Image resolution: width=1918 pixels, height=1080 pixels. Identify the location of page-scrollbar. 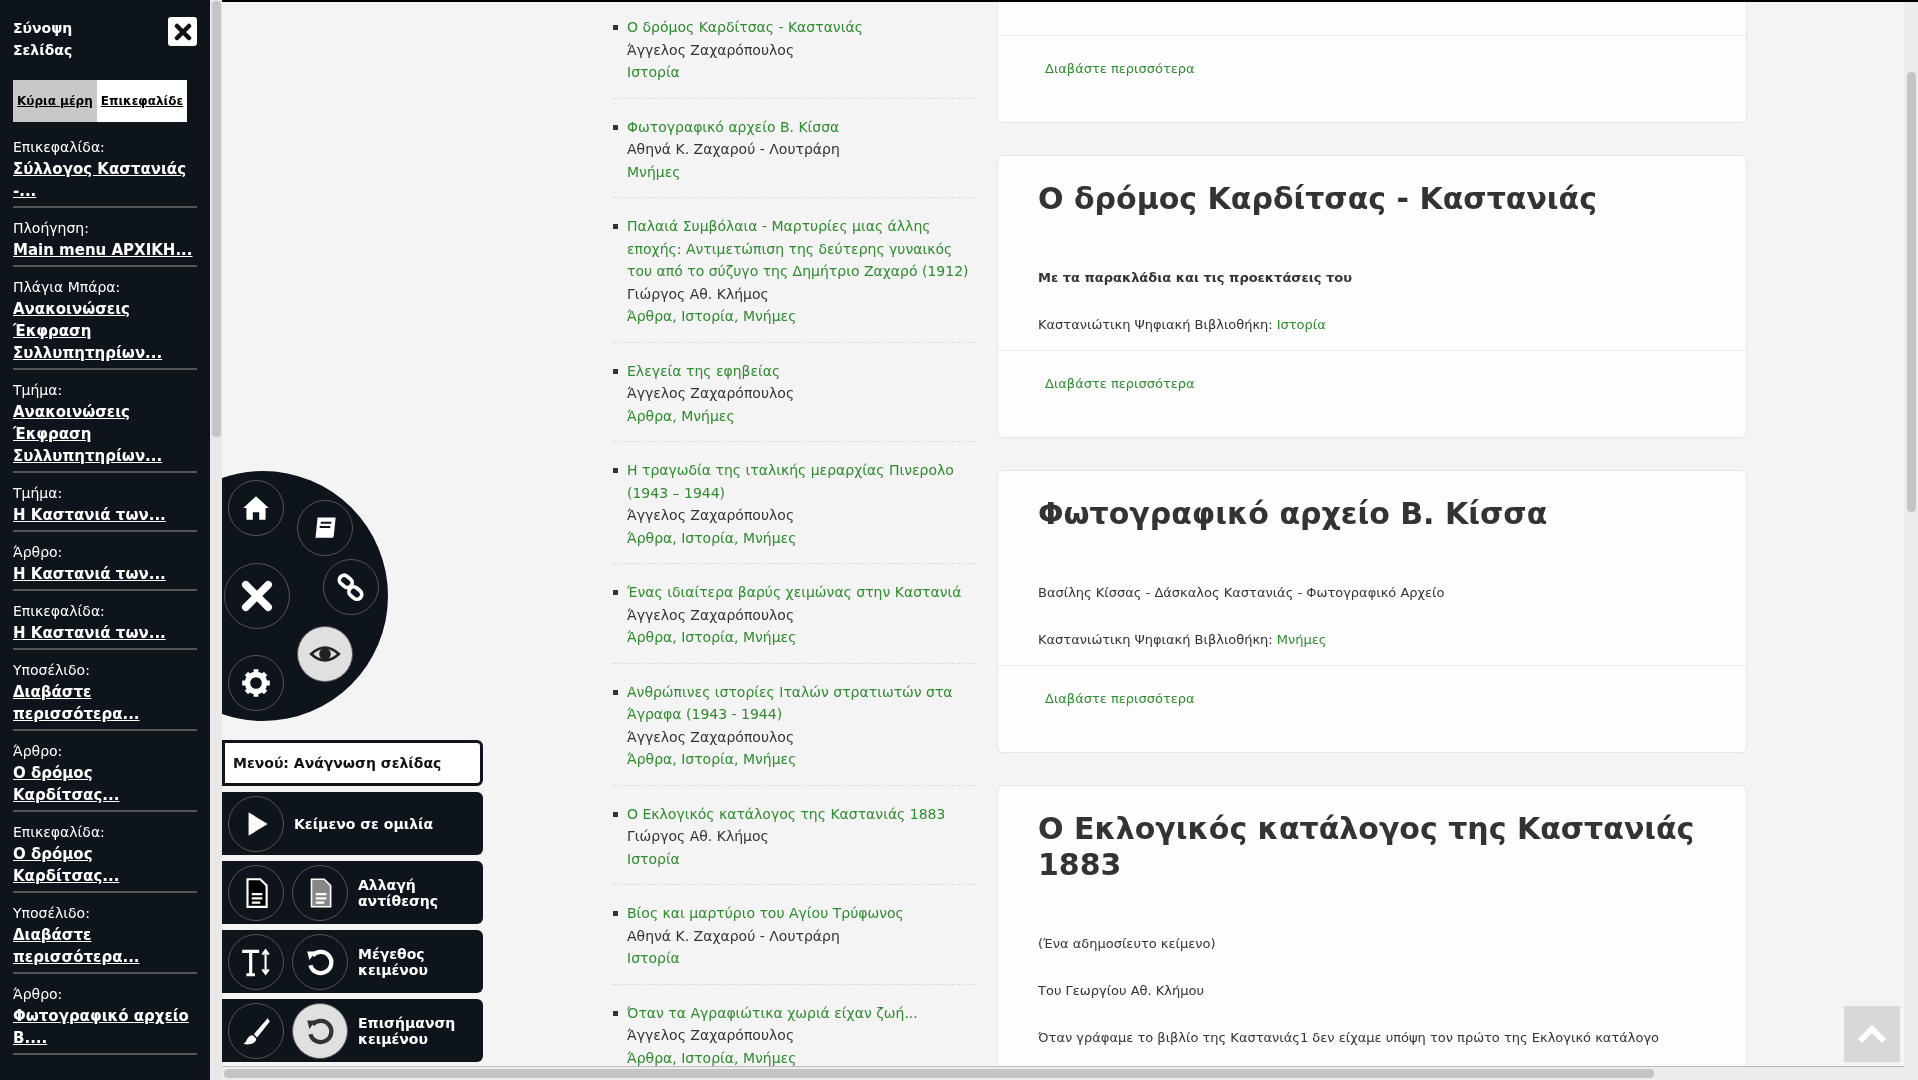
(1911, 541).